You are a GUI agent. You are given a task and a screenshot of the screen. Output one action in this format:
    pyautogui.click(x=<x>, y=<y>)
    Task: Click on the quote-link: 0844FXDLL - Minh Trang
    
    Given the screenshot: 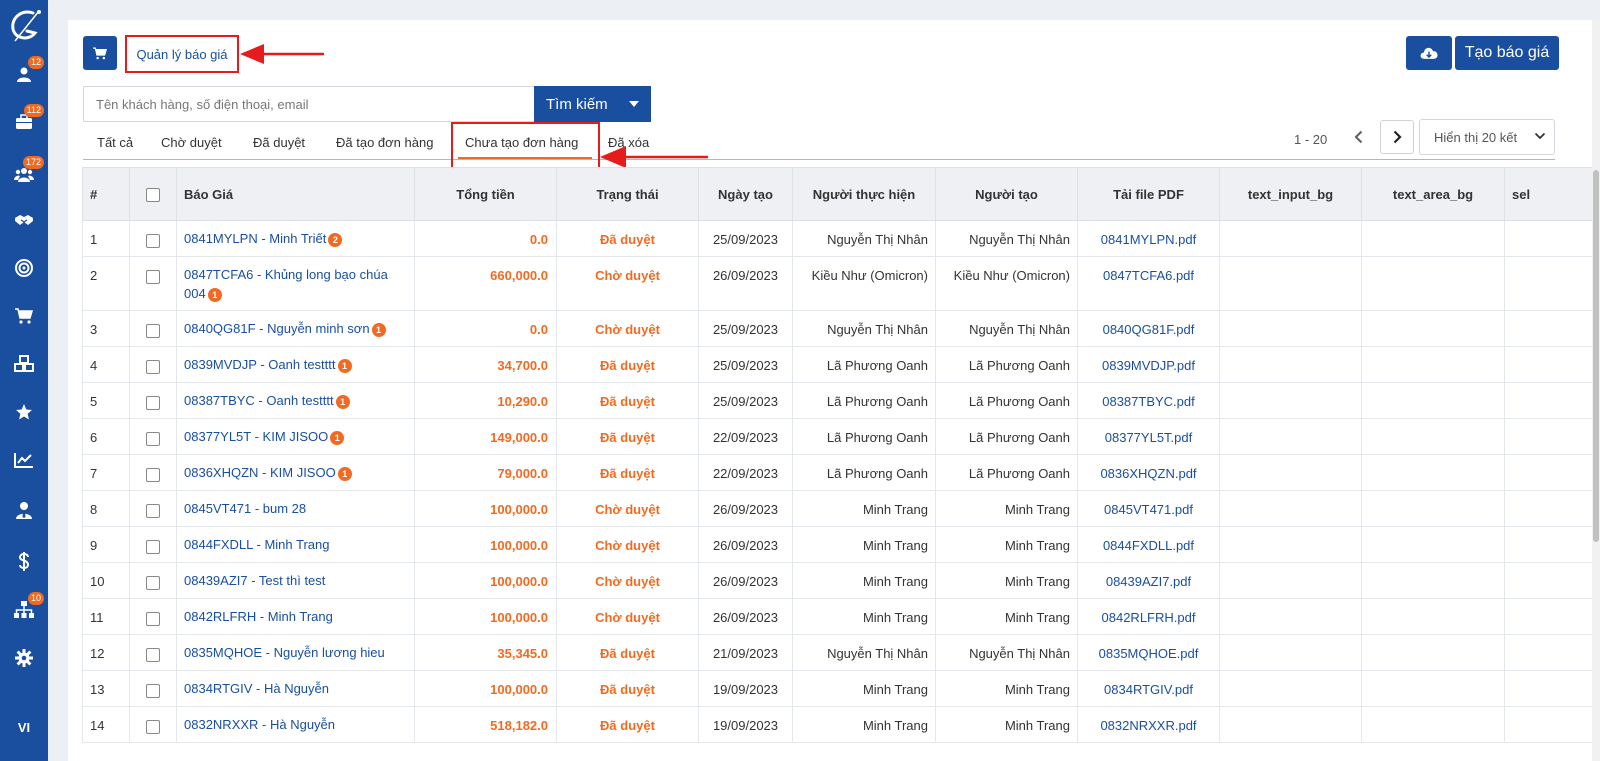 What is the action you would take?
    pyautogui.click(x=256, y=544)
    